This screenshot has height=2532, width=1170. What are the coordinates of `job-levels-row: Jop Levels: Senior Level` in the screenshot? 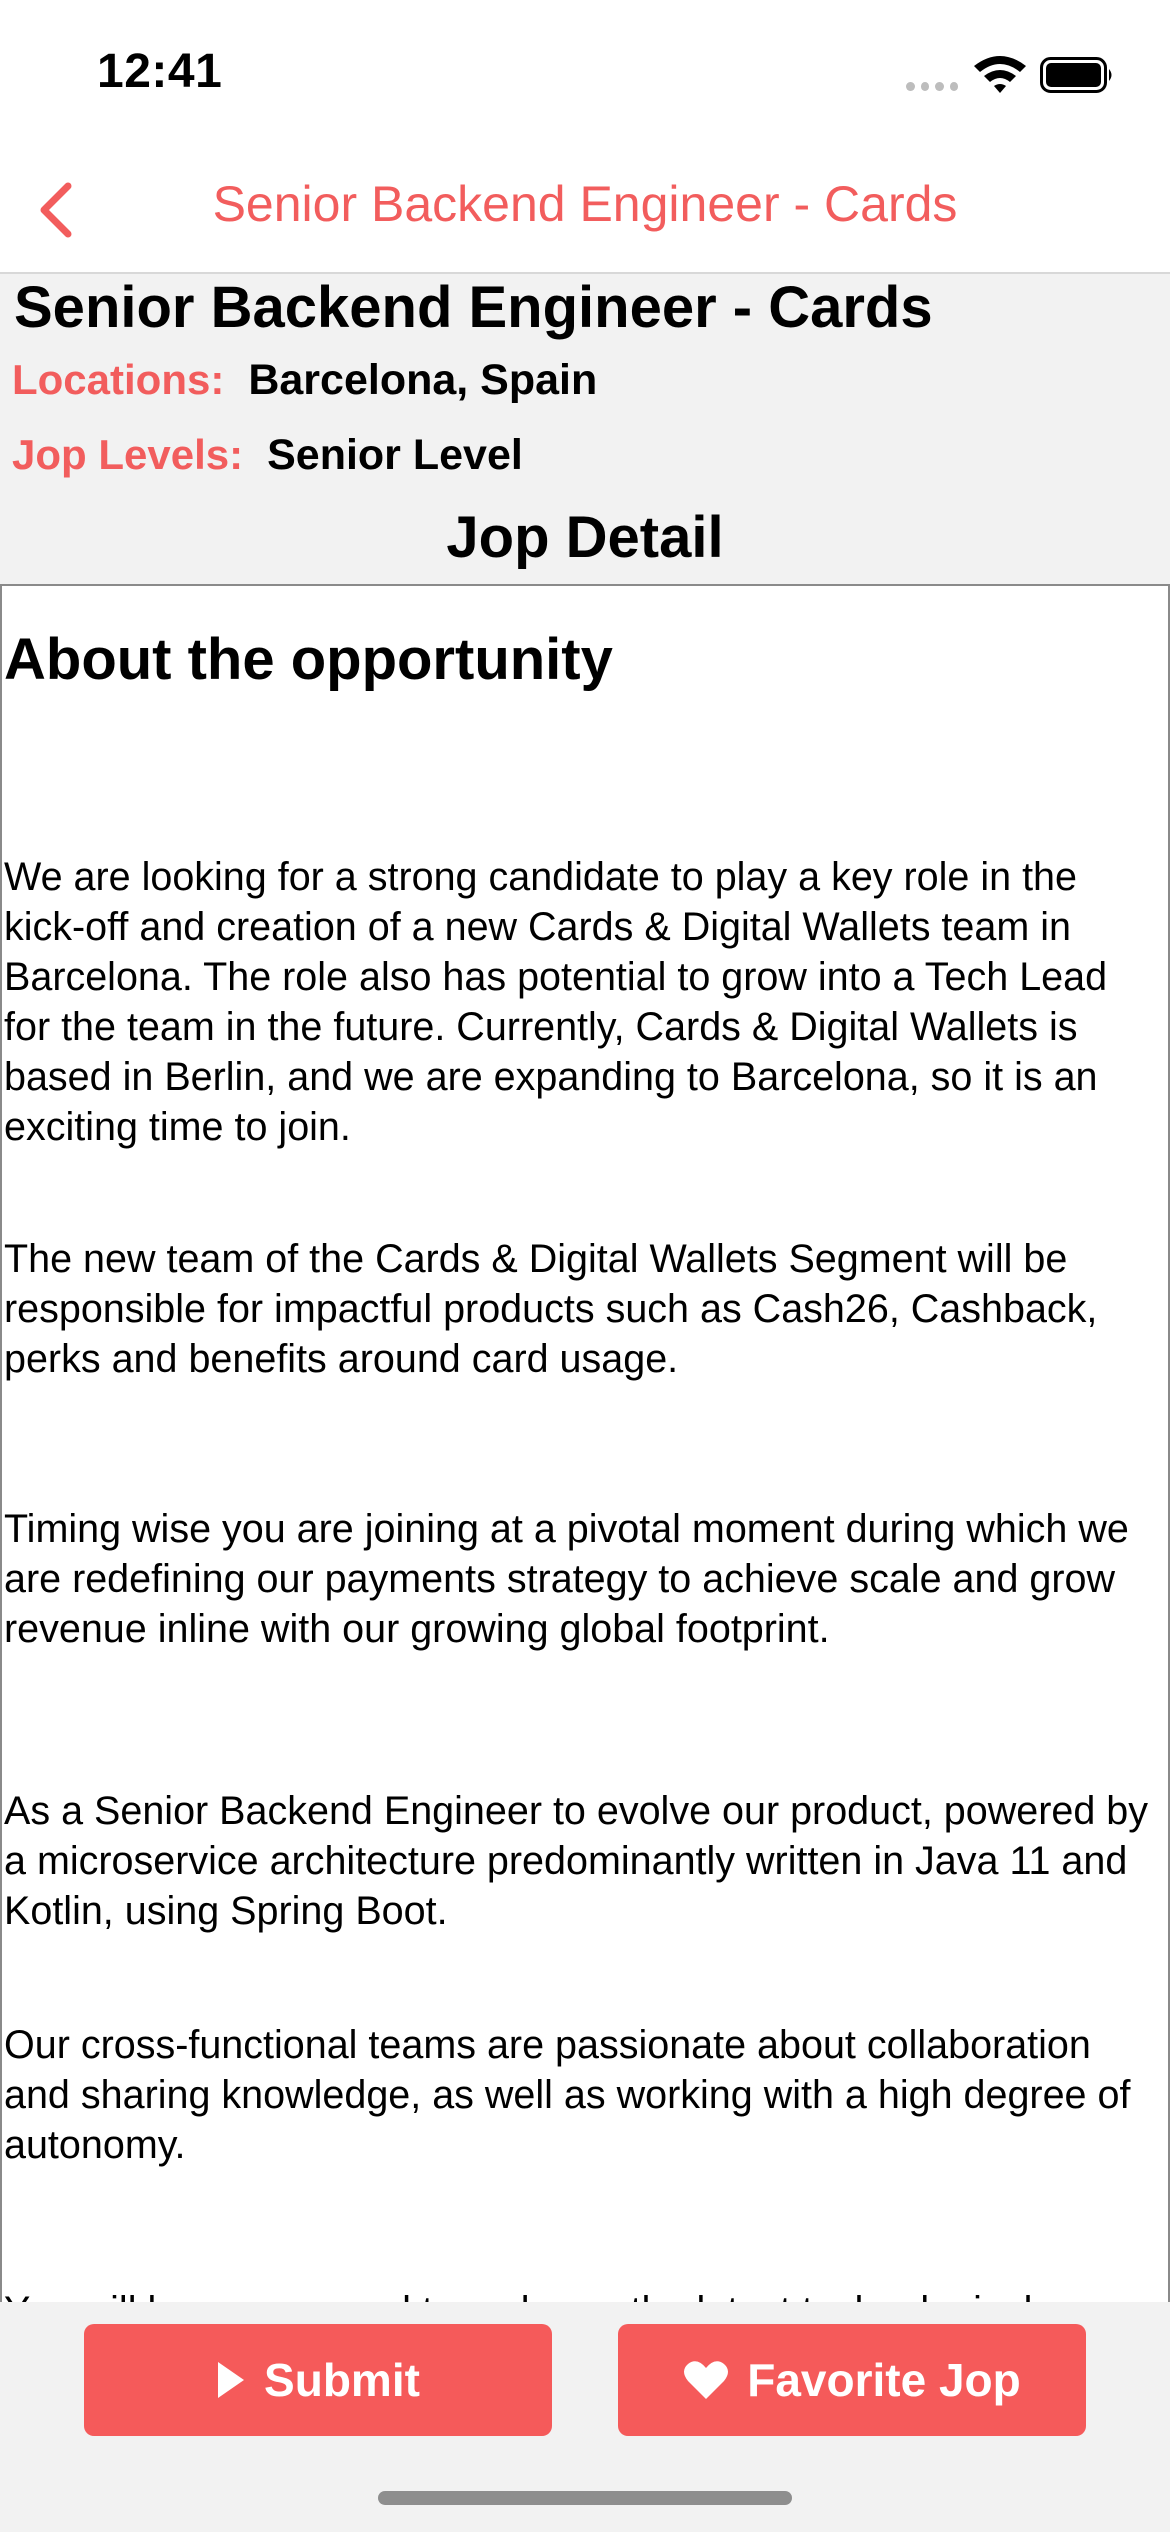 It's located at (267, 455).